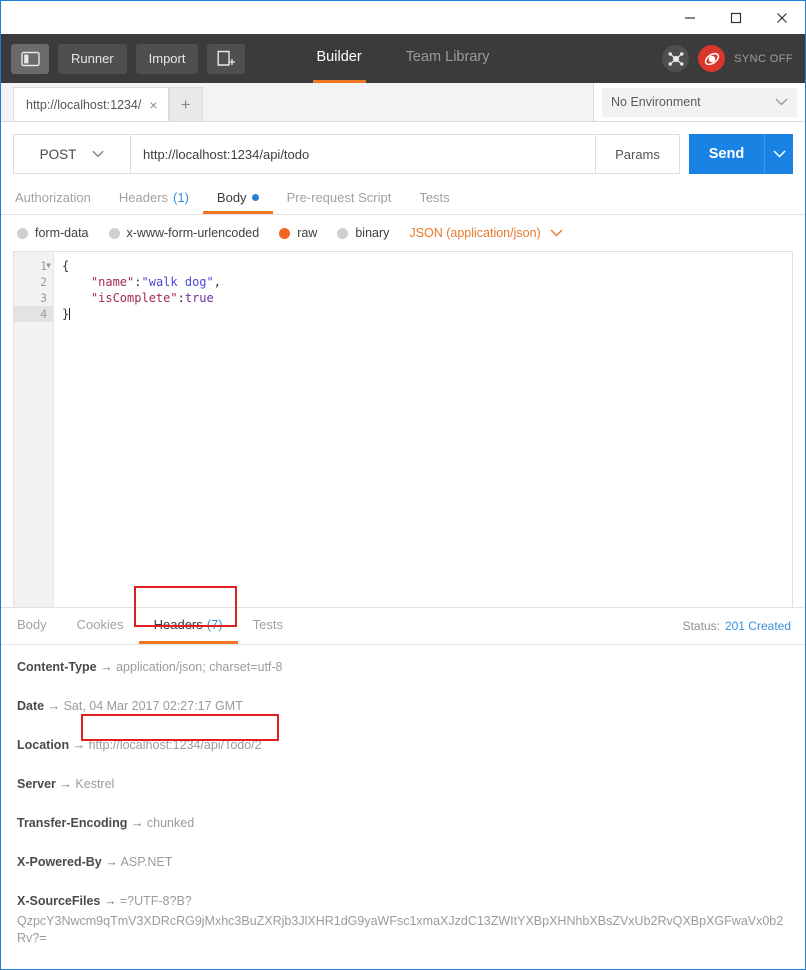 This screenshot has width=806, height=970. Describe the element at coordinates (185, 104) in the screenshot. I see `add-tab-button: +` at that location.